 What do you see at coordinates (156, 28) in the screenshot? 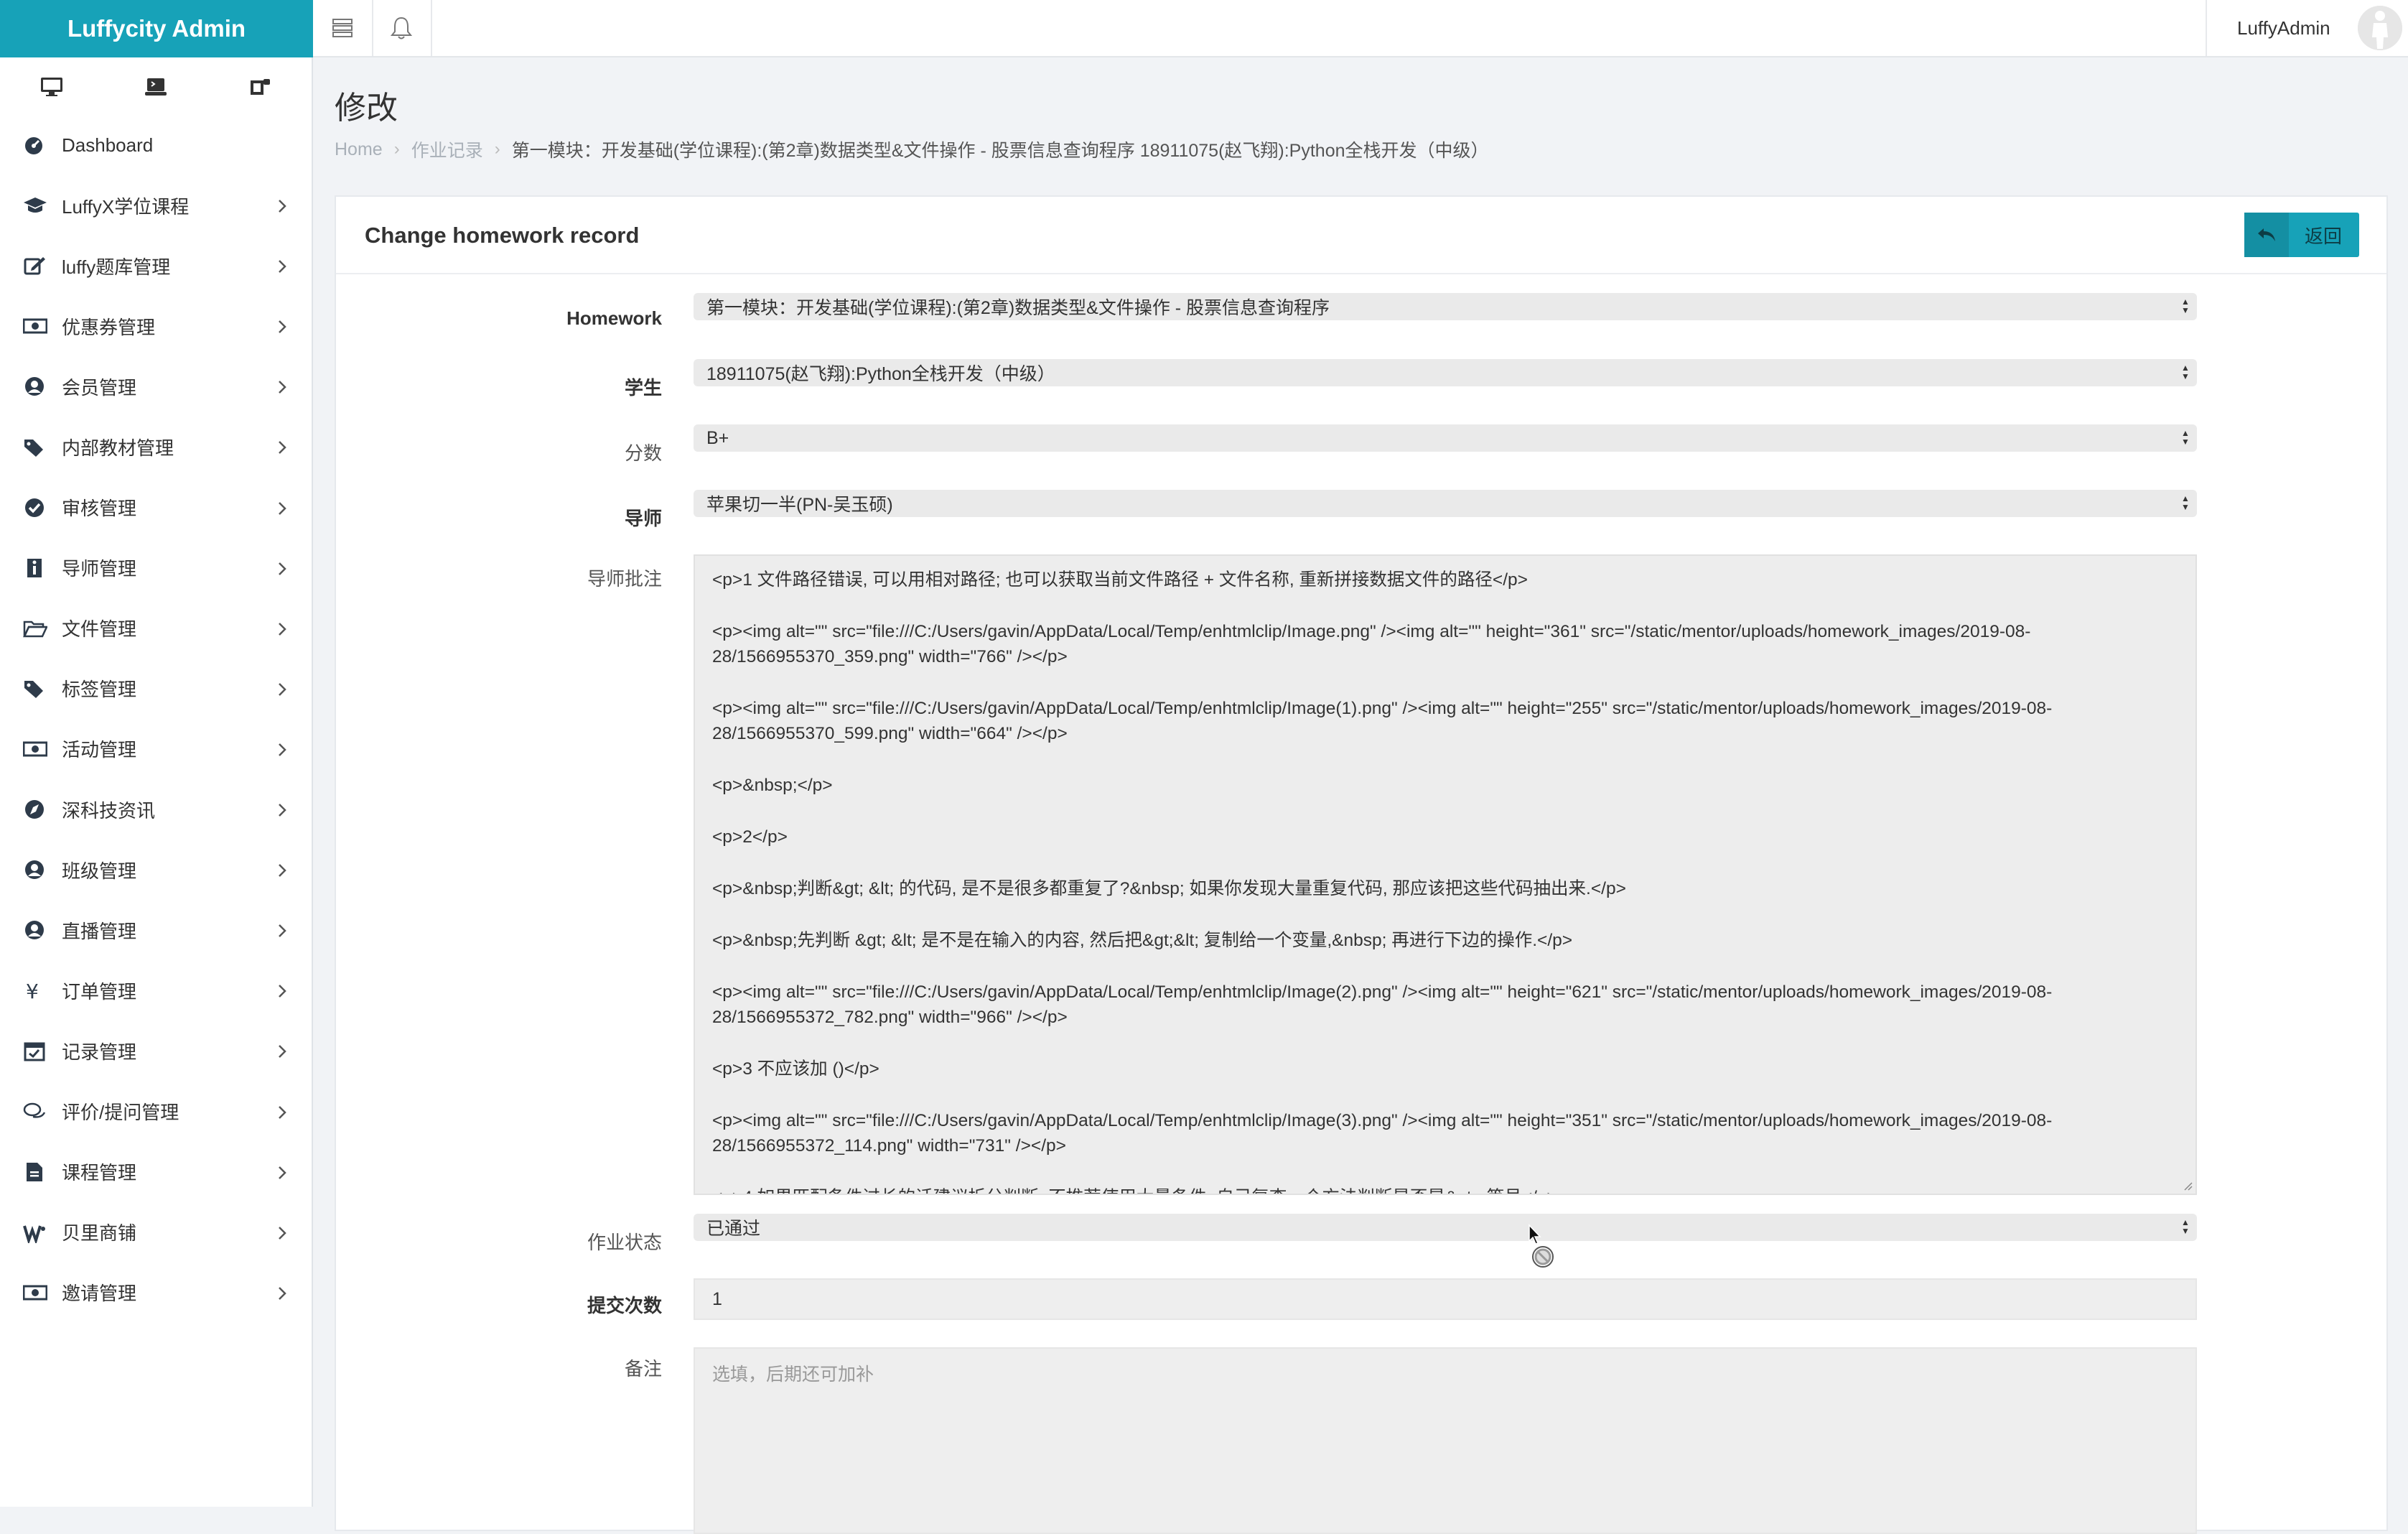
I see `app-logo: Luffycity Admin` at bounding box center [156, 28].